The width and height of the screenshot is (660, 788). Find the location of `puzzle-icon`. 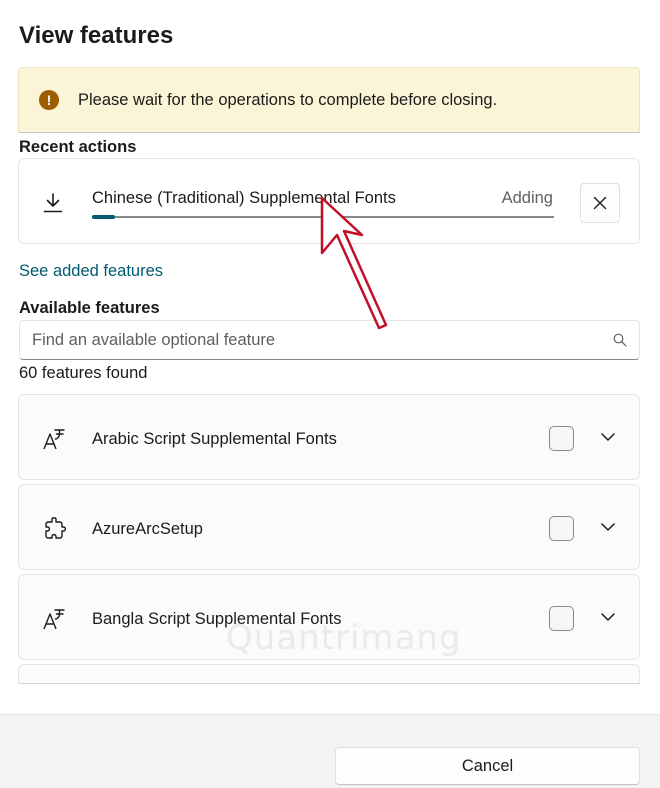

puzzle-icon is located at coordinates (56, 528).